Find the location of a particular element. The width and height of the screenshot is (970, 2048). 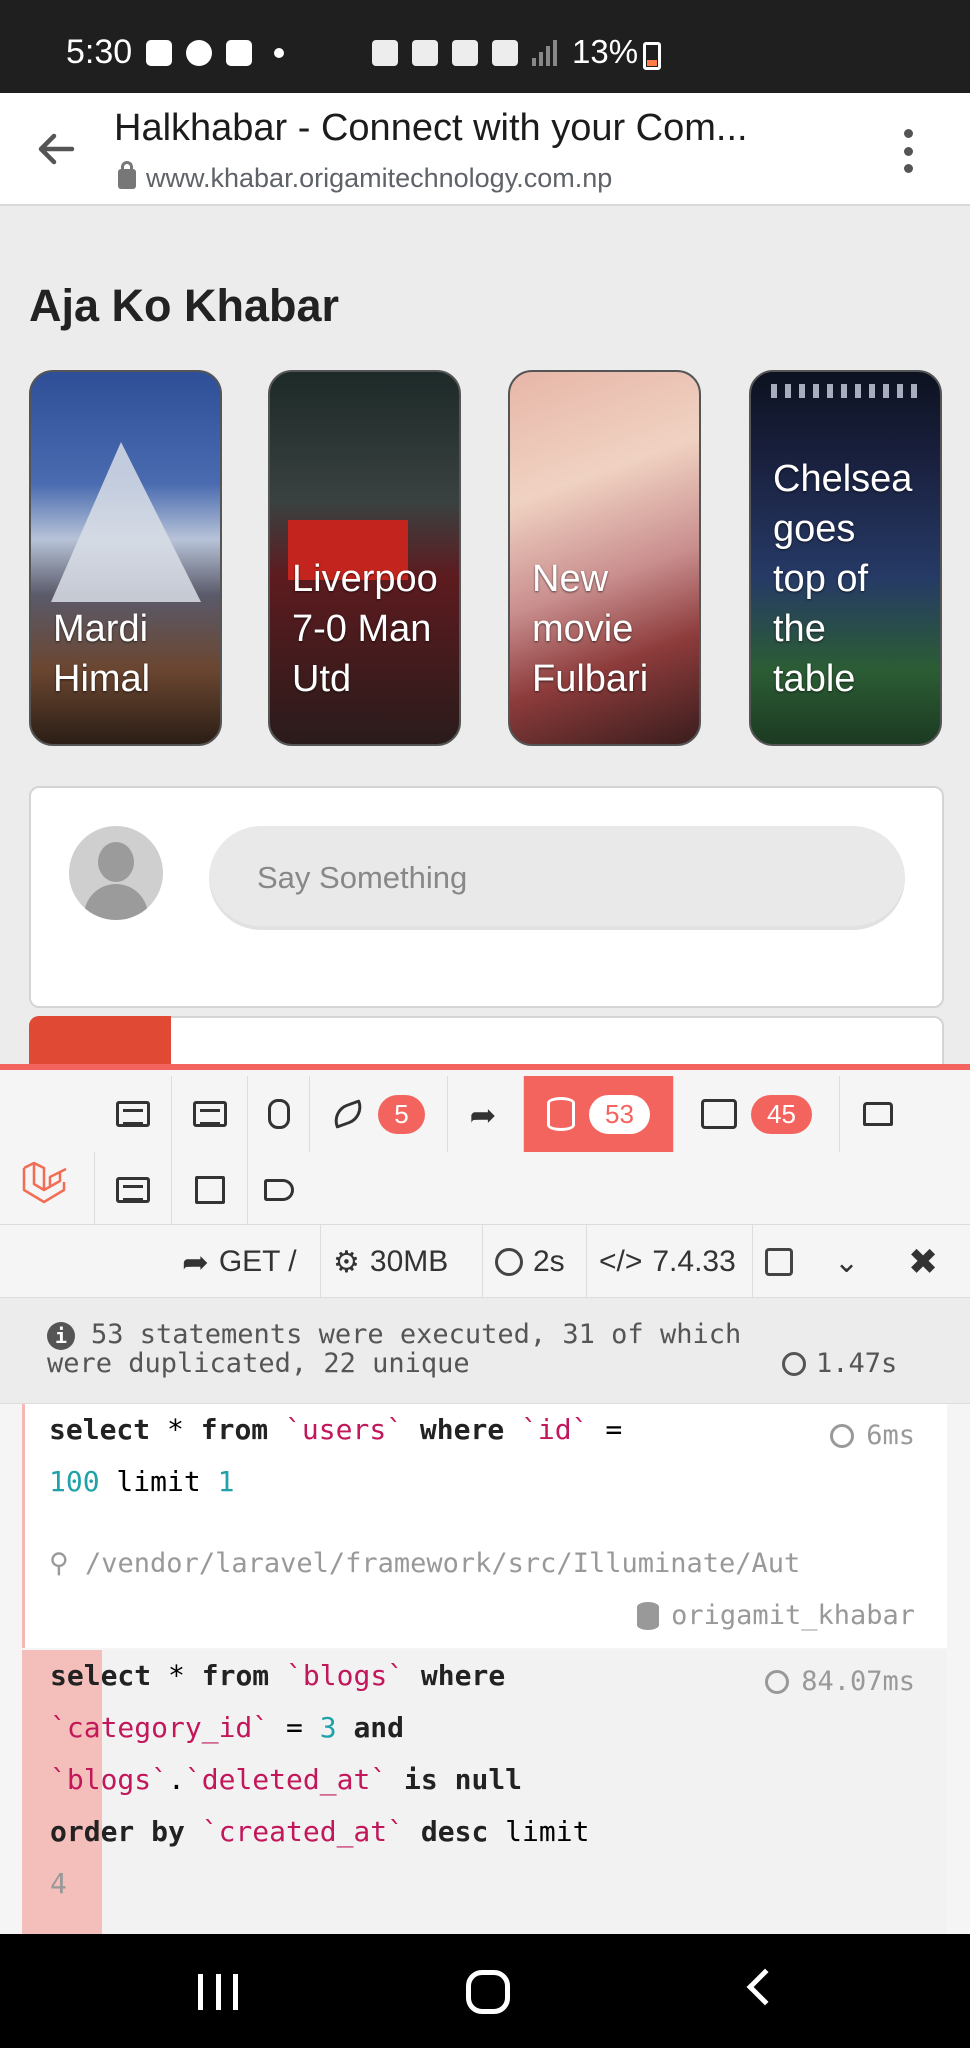

queries-badge: 53 is located at coordinates (619, 1114).